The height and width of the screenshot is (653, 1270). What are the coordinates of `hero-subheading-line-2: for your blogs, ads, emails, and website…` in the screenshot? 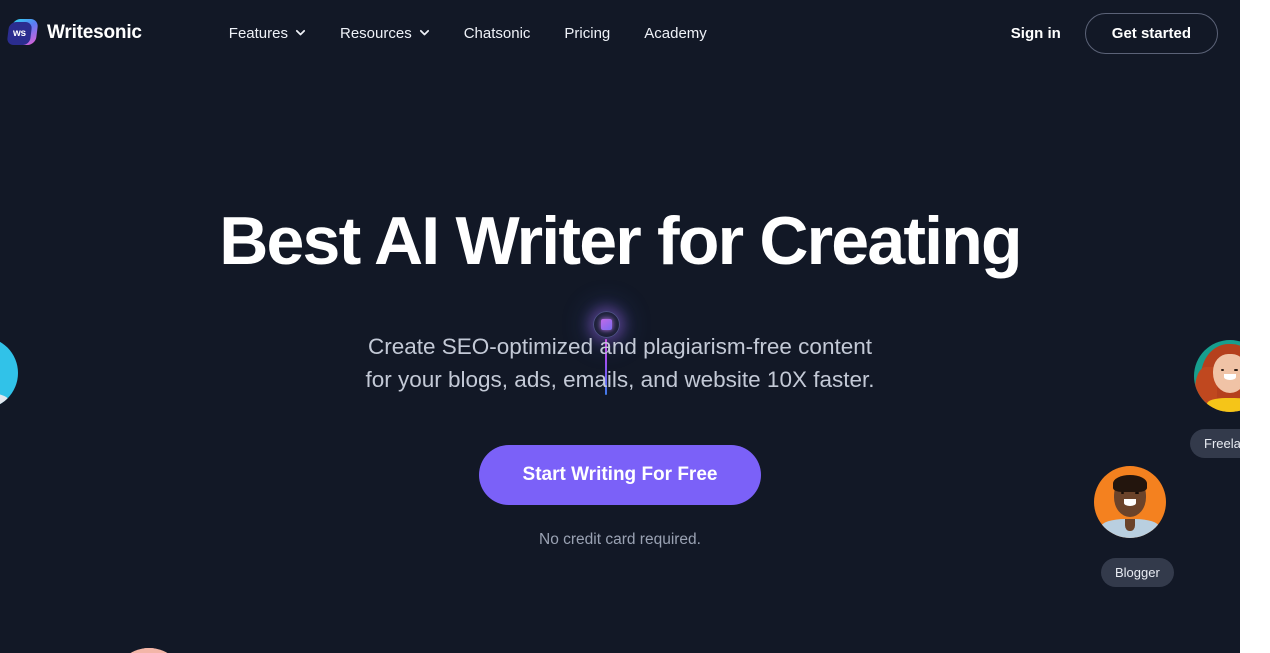 It's located at (620, 380).